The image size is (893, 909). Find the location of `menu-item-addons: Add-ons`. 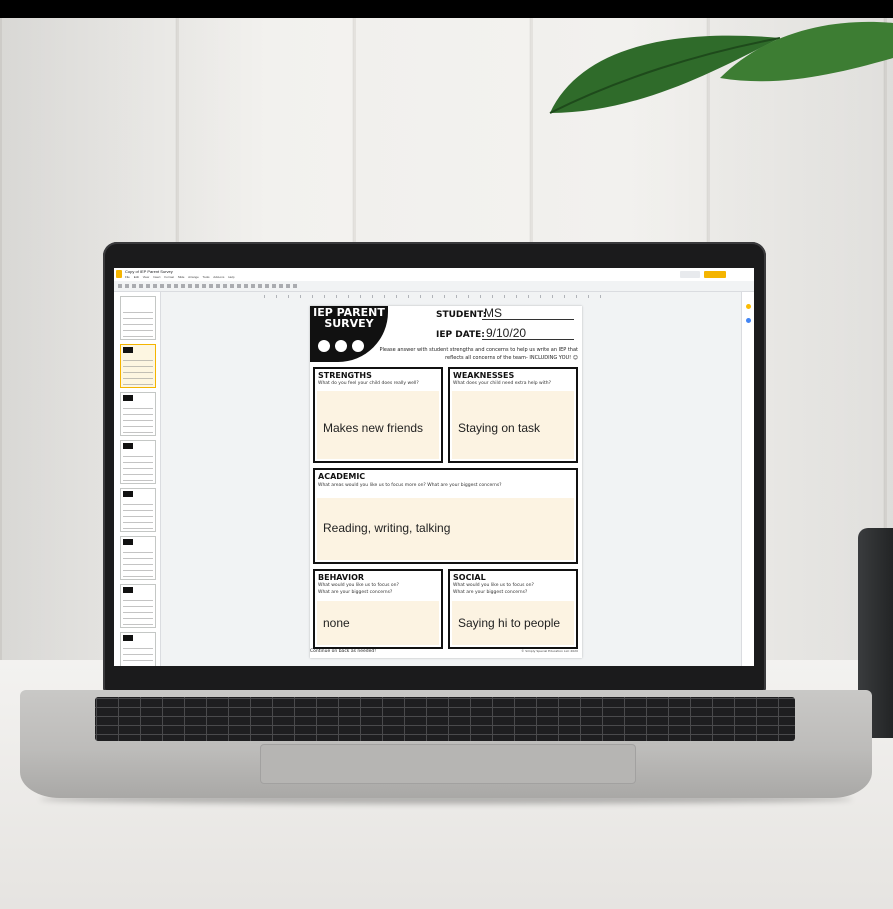

menu-item-addons: Add-ons is located at coordinates (218, 277).